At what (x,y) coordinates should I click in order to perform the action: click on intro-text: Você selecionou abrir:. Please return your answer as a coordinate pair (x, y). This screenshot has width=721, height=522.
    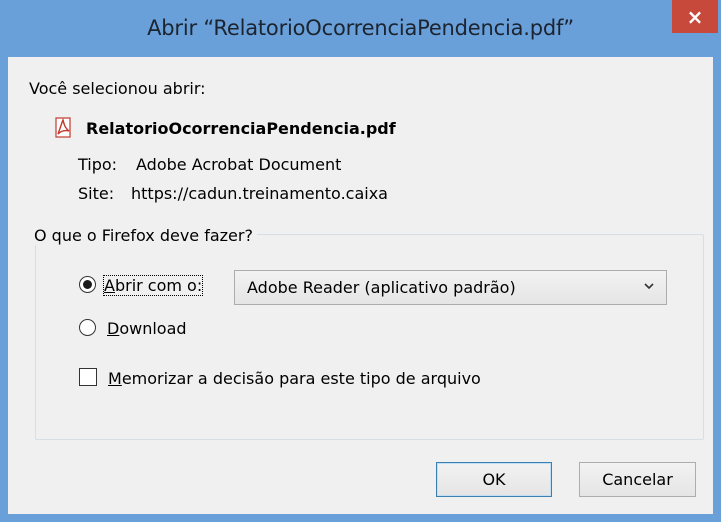
    Looking at the image, I should click on (117, 88).